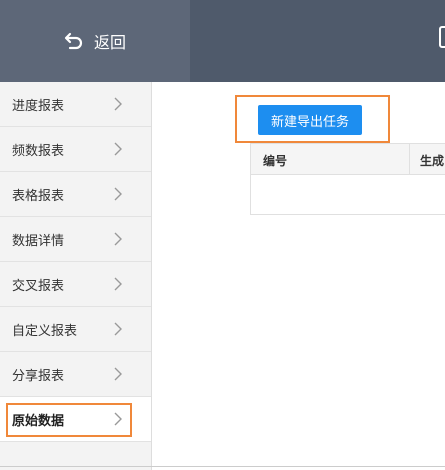 This screenshot has width=445, height=470. Describe the element at coordinates (409, 159) in the screenshot. I see `column-divider` at that location.